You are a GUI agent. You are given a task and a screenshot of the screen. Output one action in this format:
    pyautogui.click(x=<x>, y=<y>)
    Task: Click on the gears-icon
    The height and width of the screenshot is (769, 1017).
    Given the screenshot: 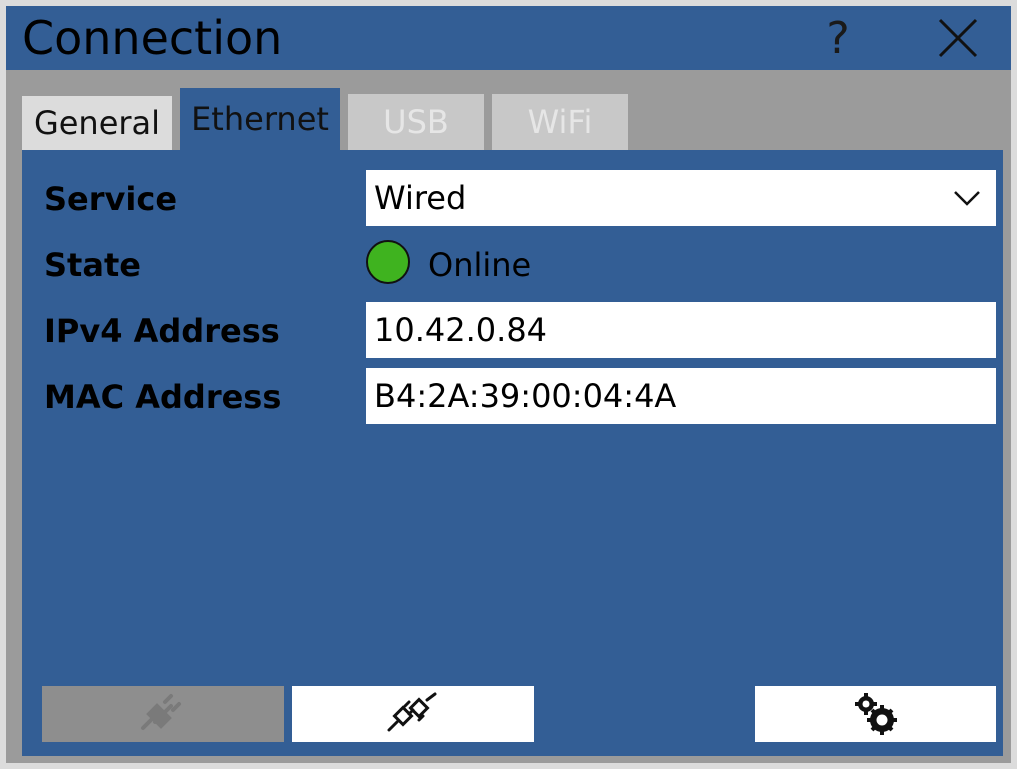 What is the action you would take?
    pyautogui.click(x=875, y=714)
    